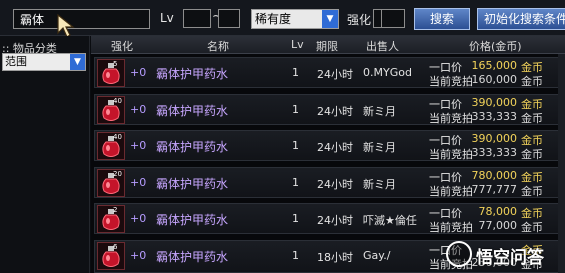 This screenshot has width=565, height=273. What do you see at coordinates (359, 20) in the screenshot?
I see `enhance-label: 强化` at bounding box center [359, 20].